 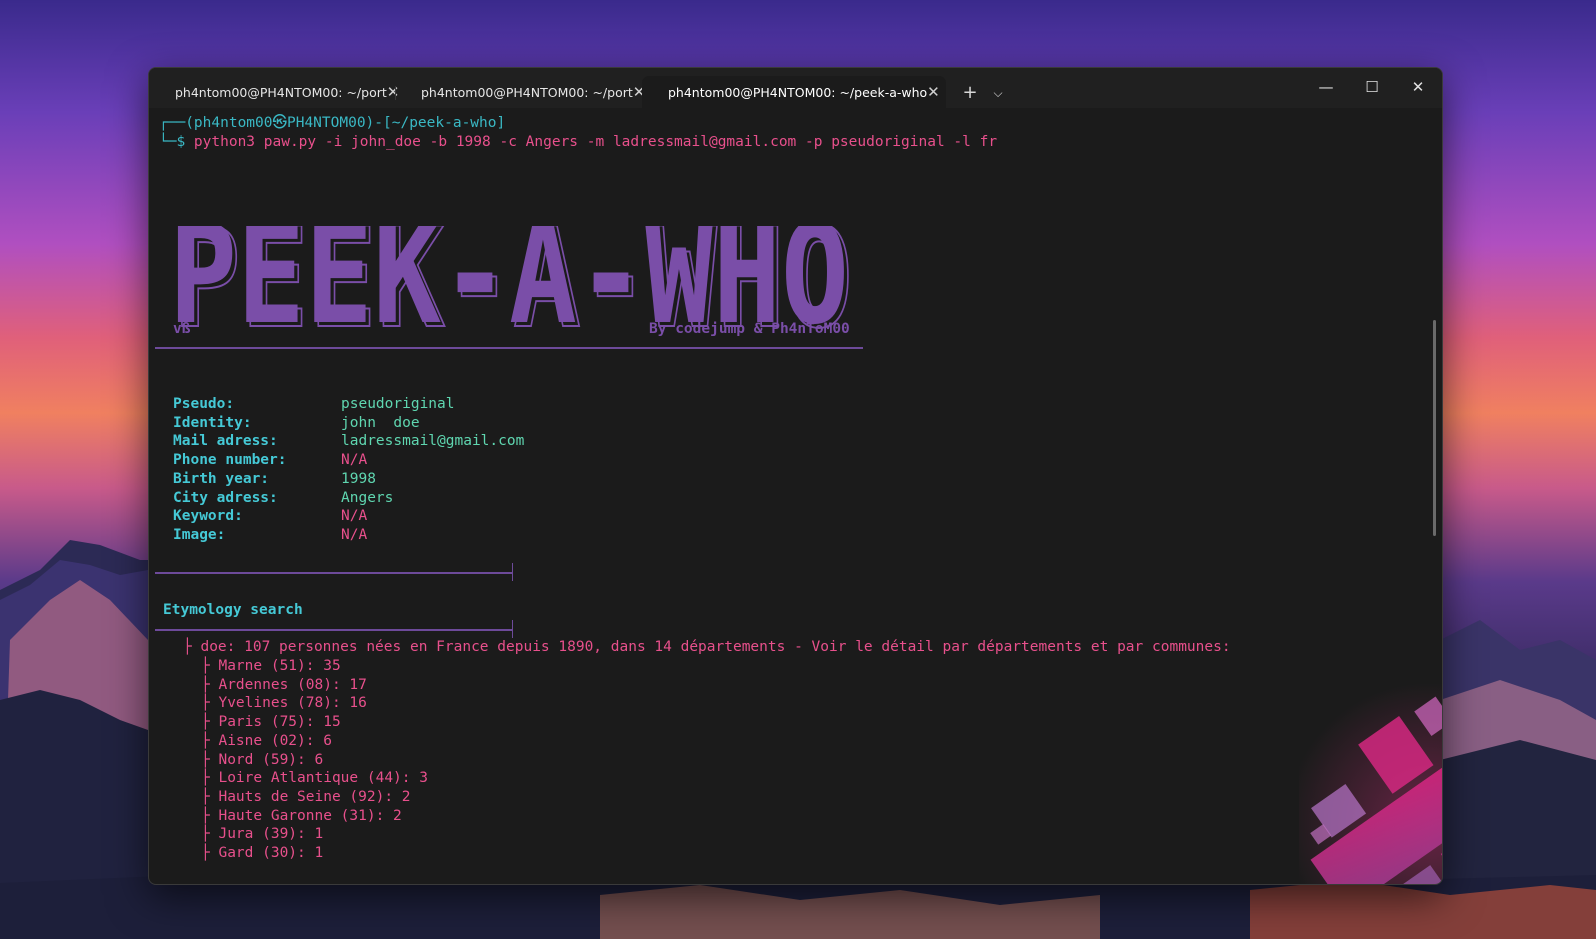 I want to click on banner-credits: By codejump & Ph4nToM00, so click(x=749, y=329).